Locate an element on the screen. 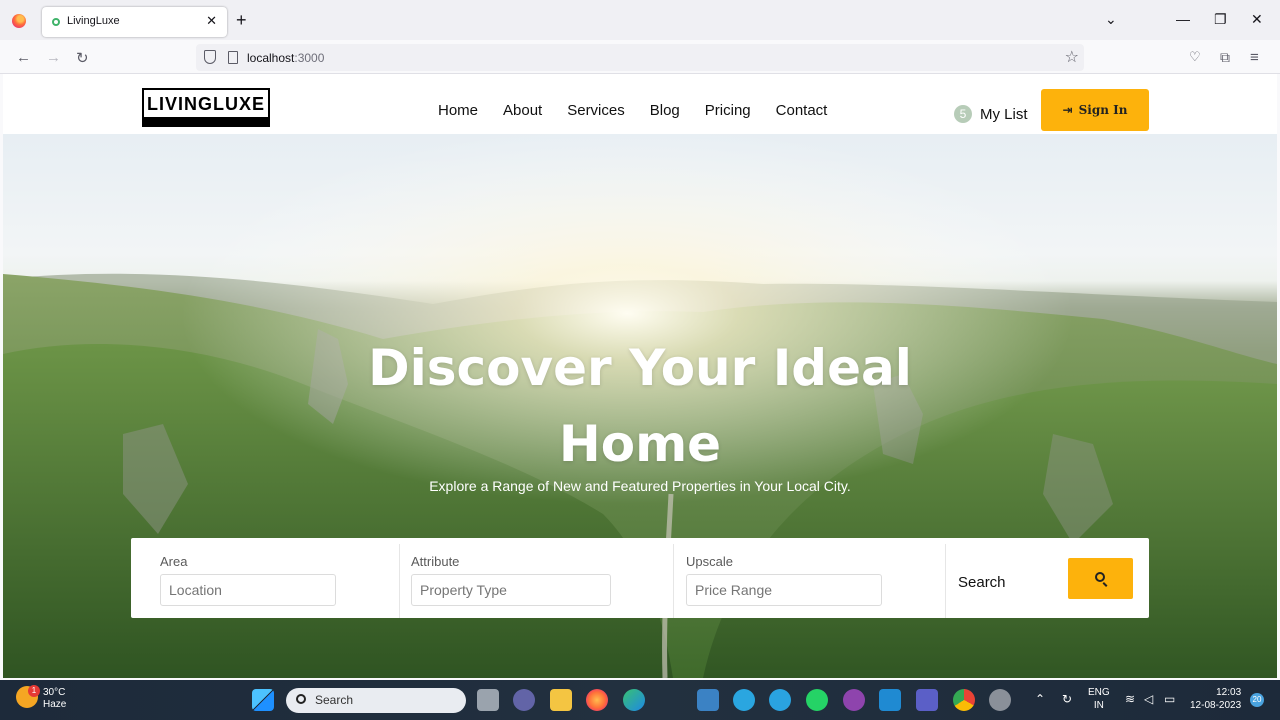 The image size is (1280, 720). price-range-input is located at coordinates (784, 590).